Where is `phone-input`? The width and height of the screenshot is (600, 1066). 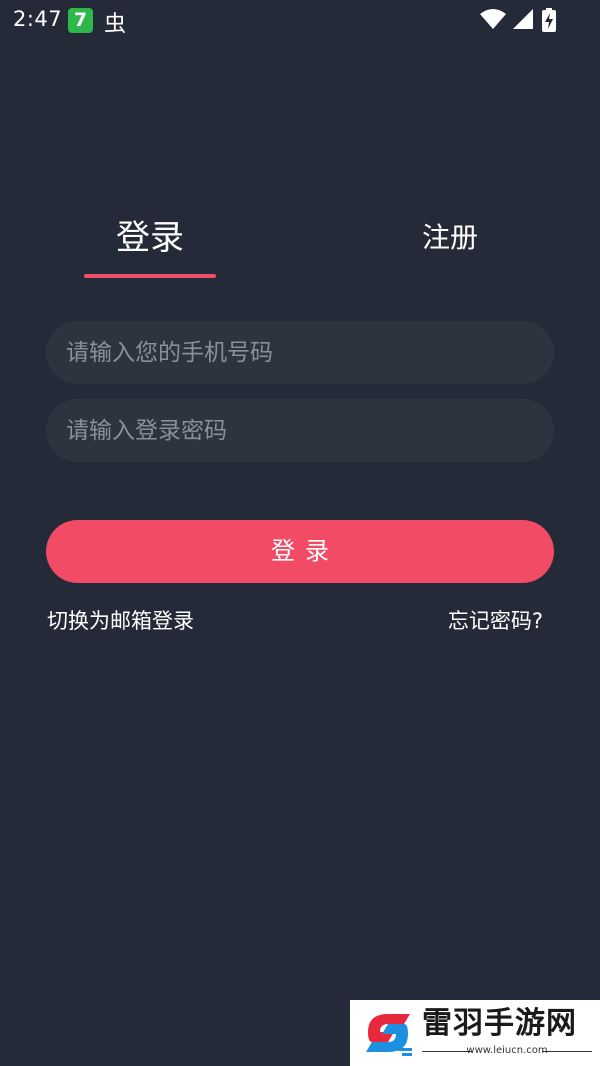 phone-input is located at coordinates (300, 352).